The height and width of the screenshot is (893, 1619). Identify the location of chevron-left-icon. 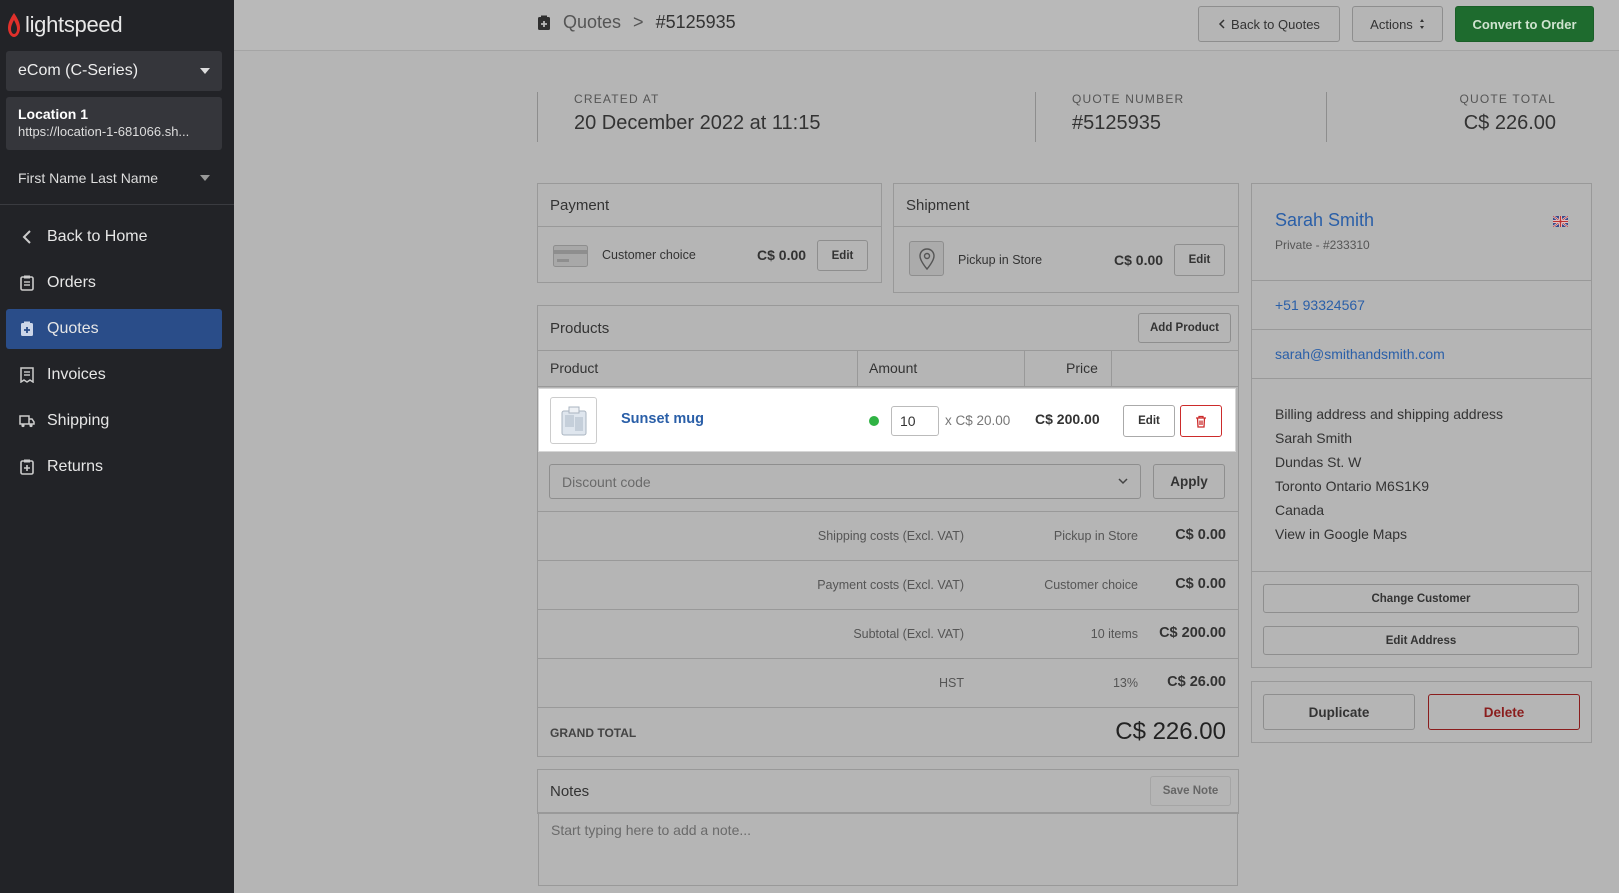
(1221, 24).